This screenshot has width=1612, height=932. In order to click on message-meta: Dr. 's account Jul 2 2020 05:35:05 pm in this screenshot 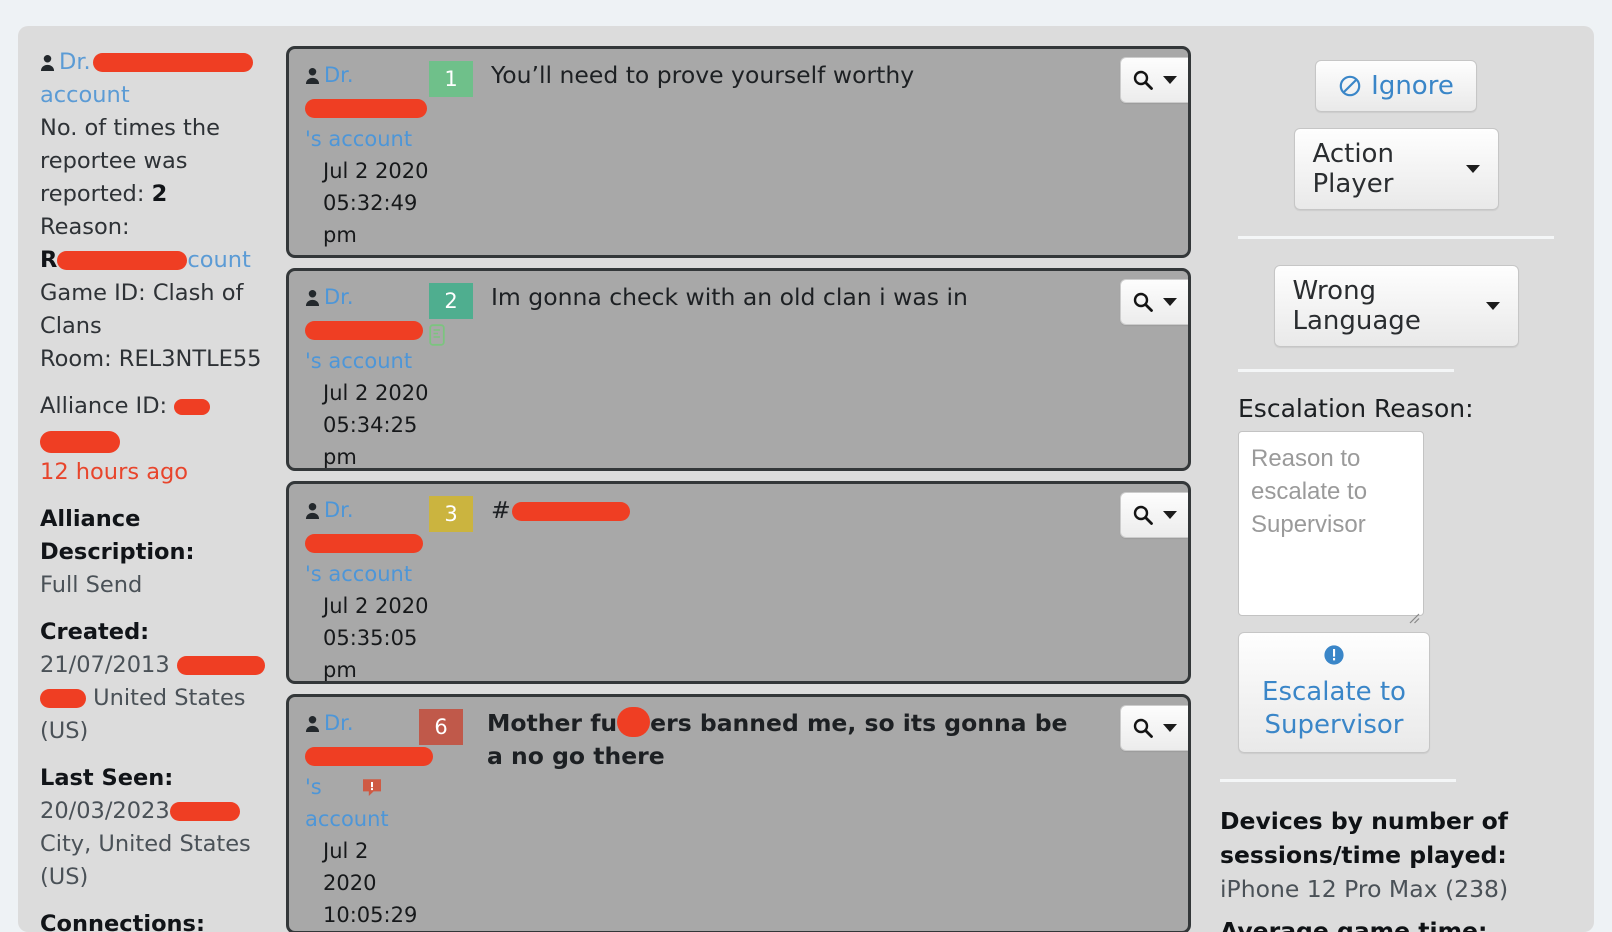, I will do `click(359, 588)`.